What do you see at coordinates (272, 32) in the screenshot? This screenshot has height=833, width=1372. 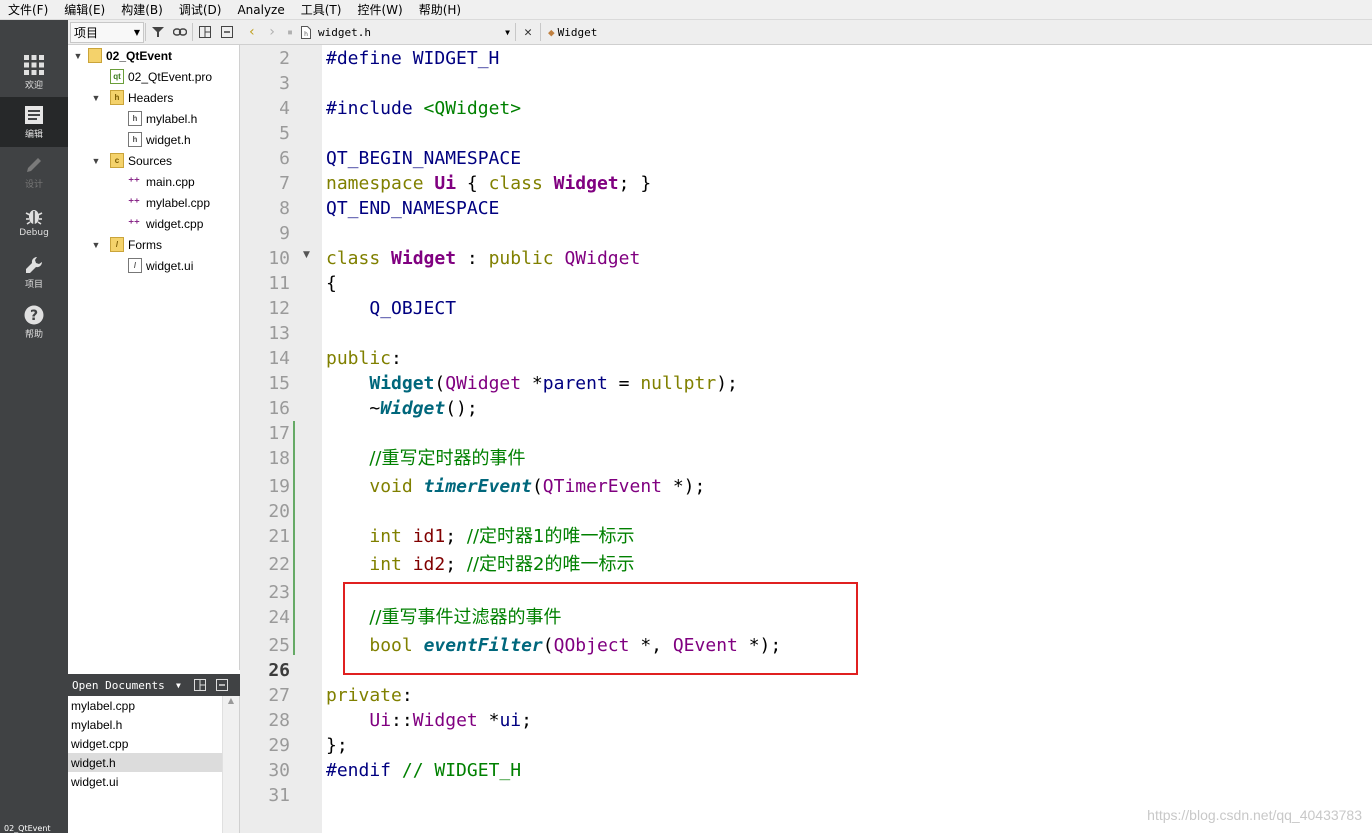 I see `forward-icon: ›` at bounding box center [272, 32].